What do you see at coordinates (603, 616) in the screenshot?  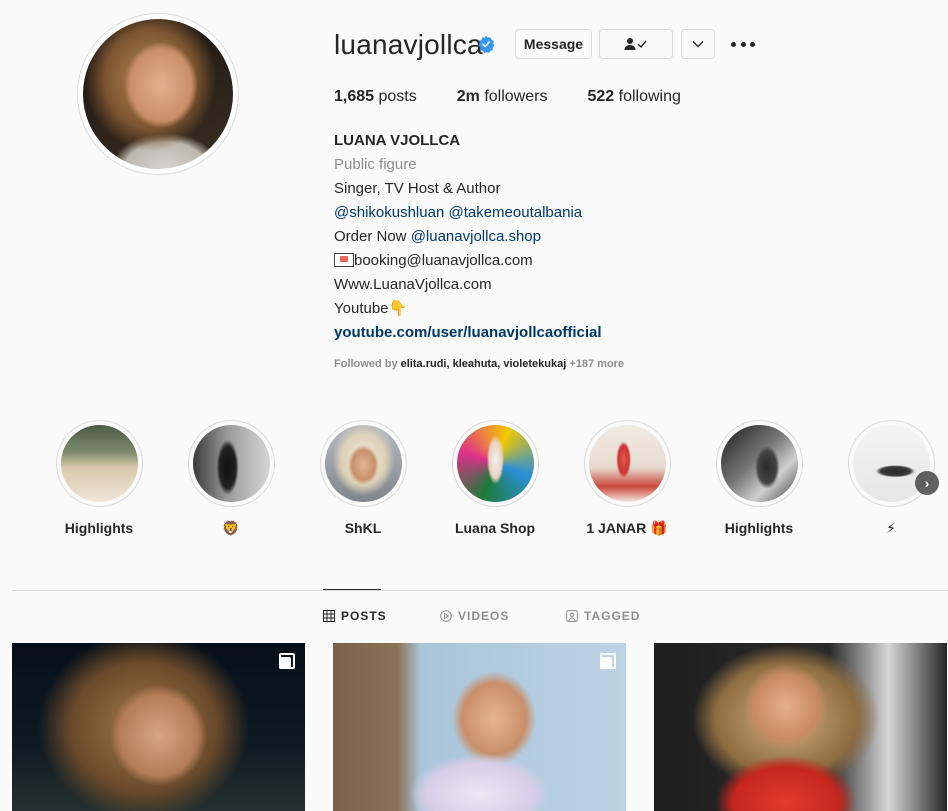 I see `tab-tagged: TAGGED` at bounding box center [603, 616].